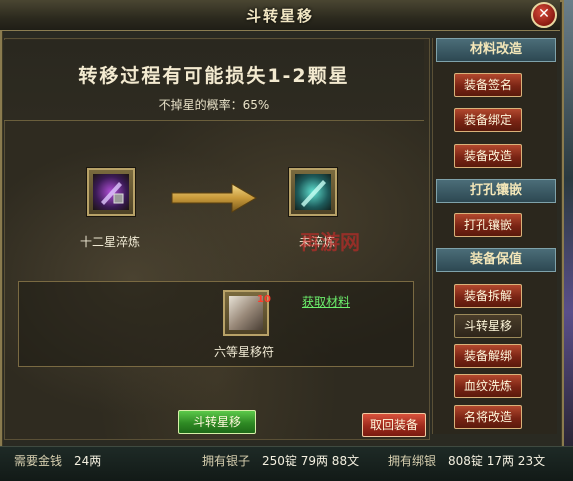  Describe the element at coordinates (496, 191) in the screenshot. I see `sidebar-section-socket: 打孔镶嵌` at that location.